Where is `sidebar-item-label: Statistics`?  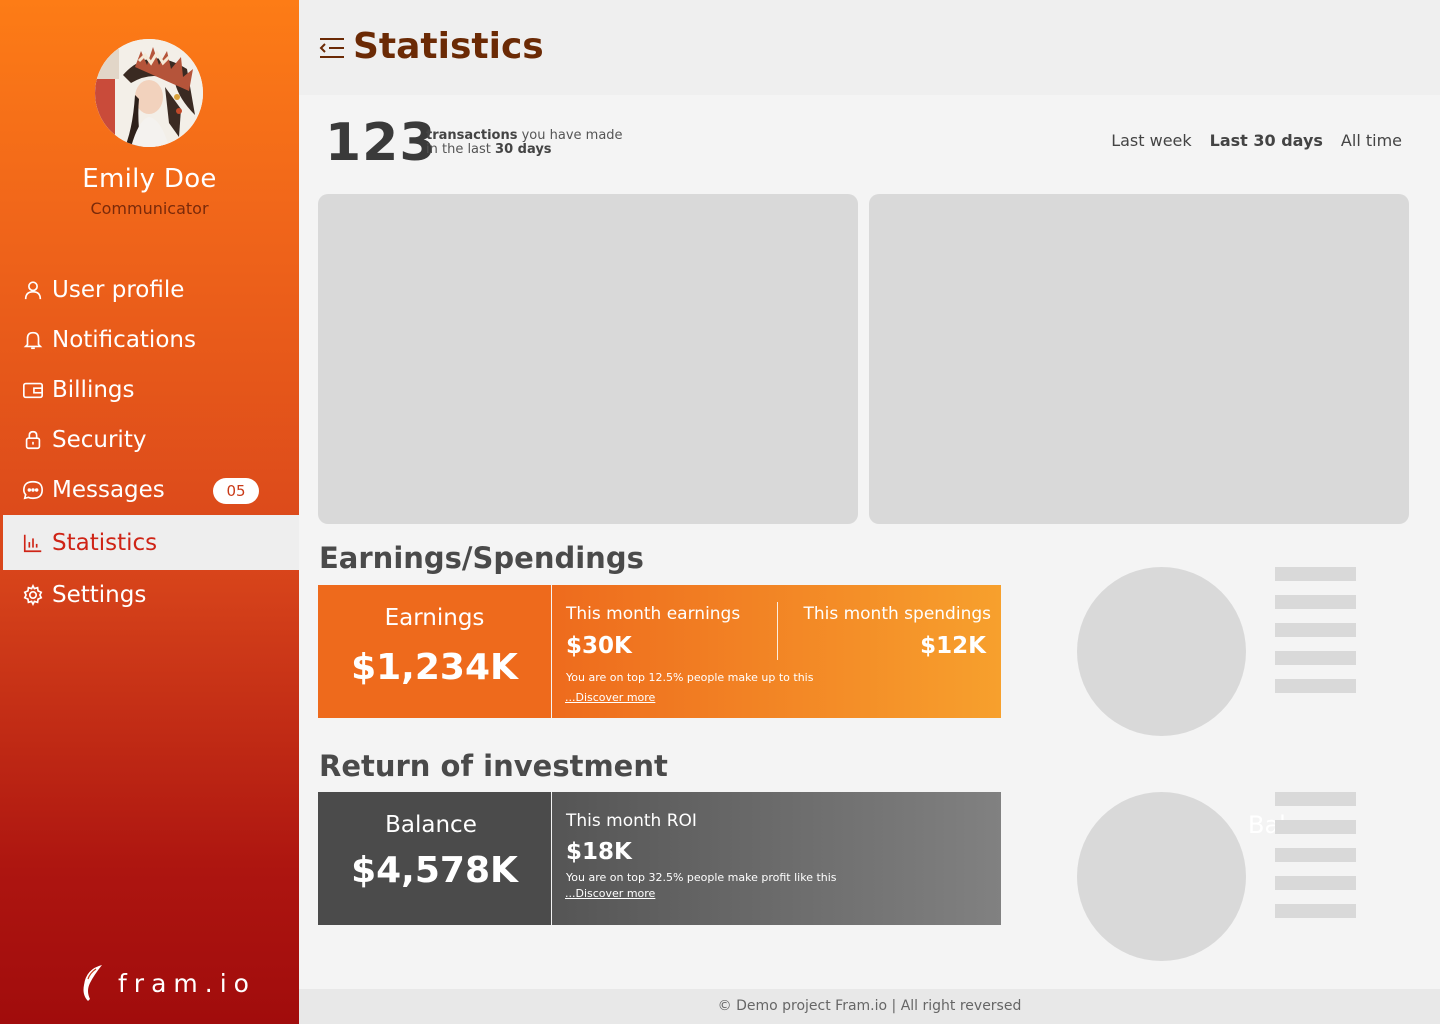 sidebar-item-label: Statistics is located at coordinates (105, 542).